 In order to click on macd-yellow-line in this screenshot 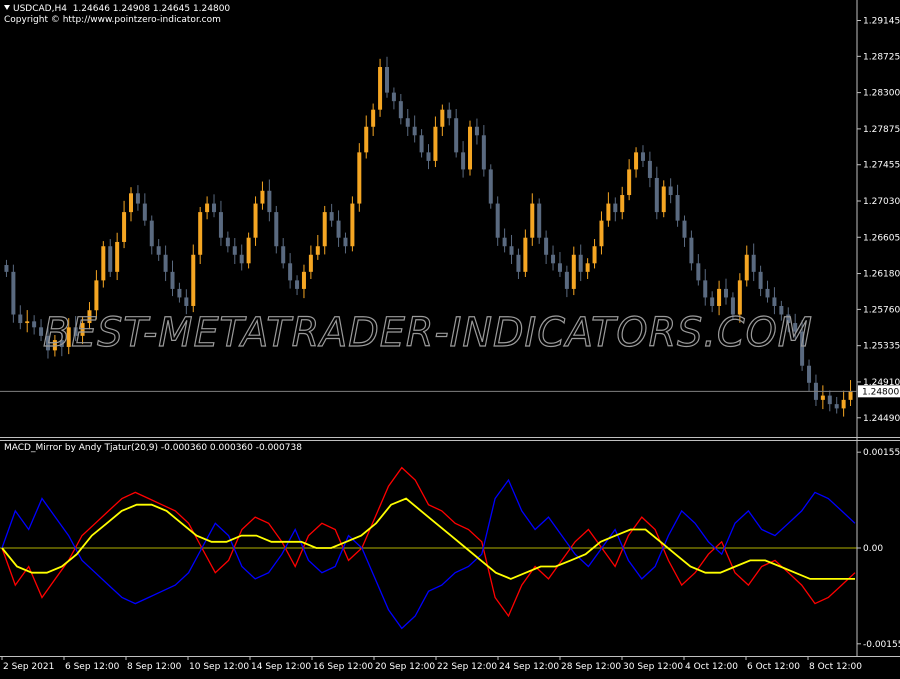, I will do `click(428, 538)`.